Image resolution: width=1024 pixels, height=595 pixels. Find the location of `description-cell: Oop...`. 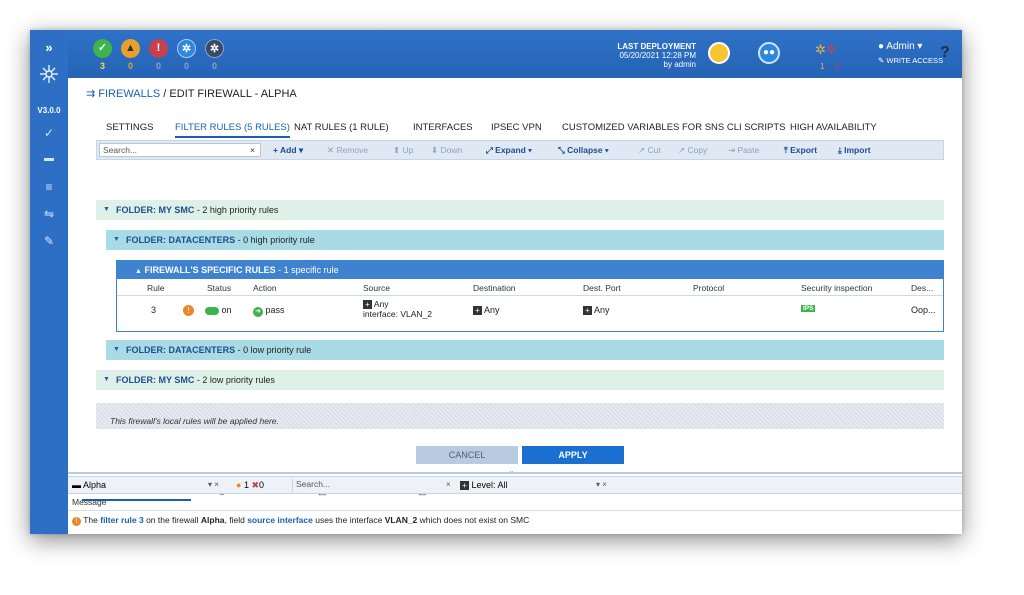

description-cell: Oop... is located at coordinates (923, 310).